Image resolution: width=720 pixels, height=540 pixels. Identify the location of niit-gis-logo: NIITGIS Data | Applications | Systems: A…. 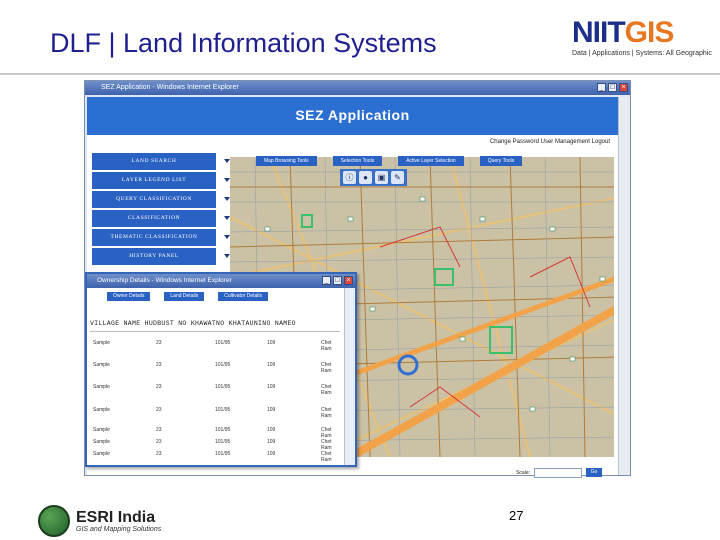
(643, 42).